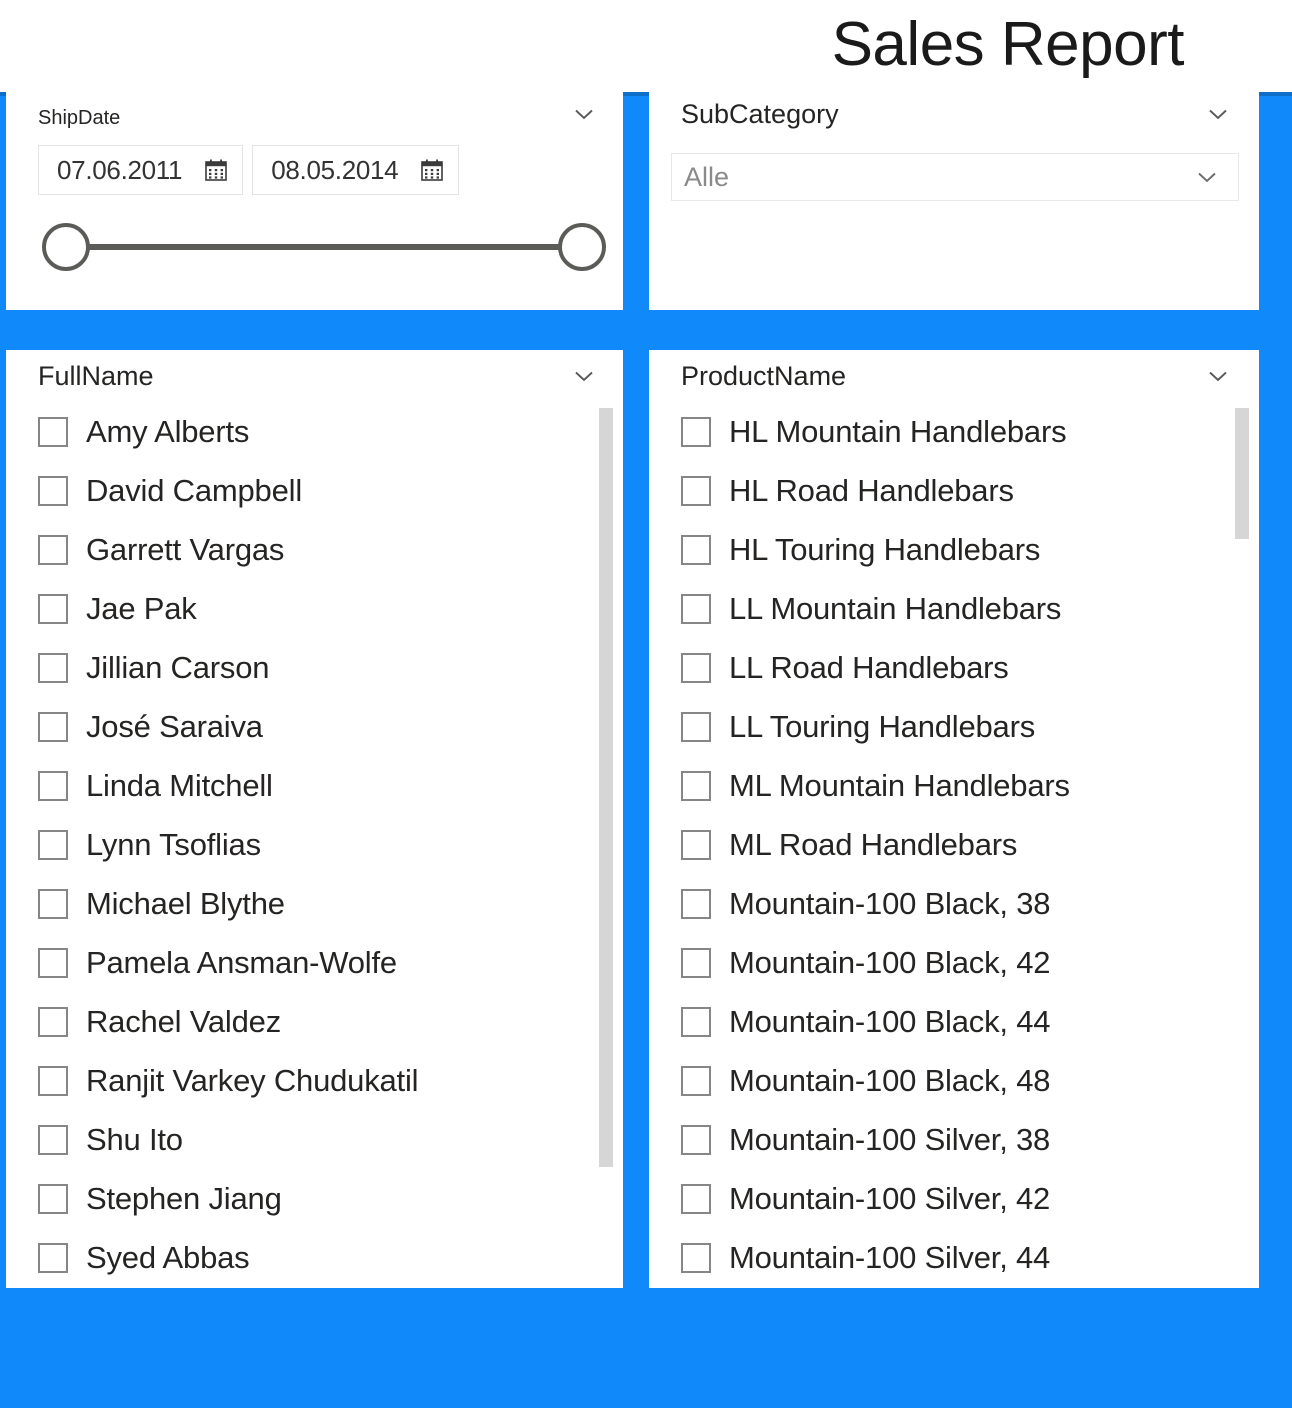 Image resolution: width=1292 pixels, height=1408 pixels. I want to click on list-item: HL Mountain Handlebars, so click(954, 431).